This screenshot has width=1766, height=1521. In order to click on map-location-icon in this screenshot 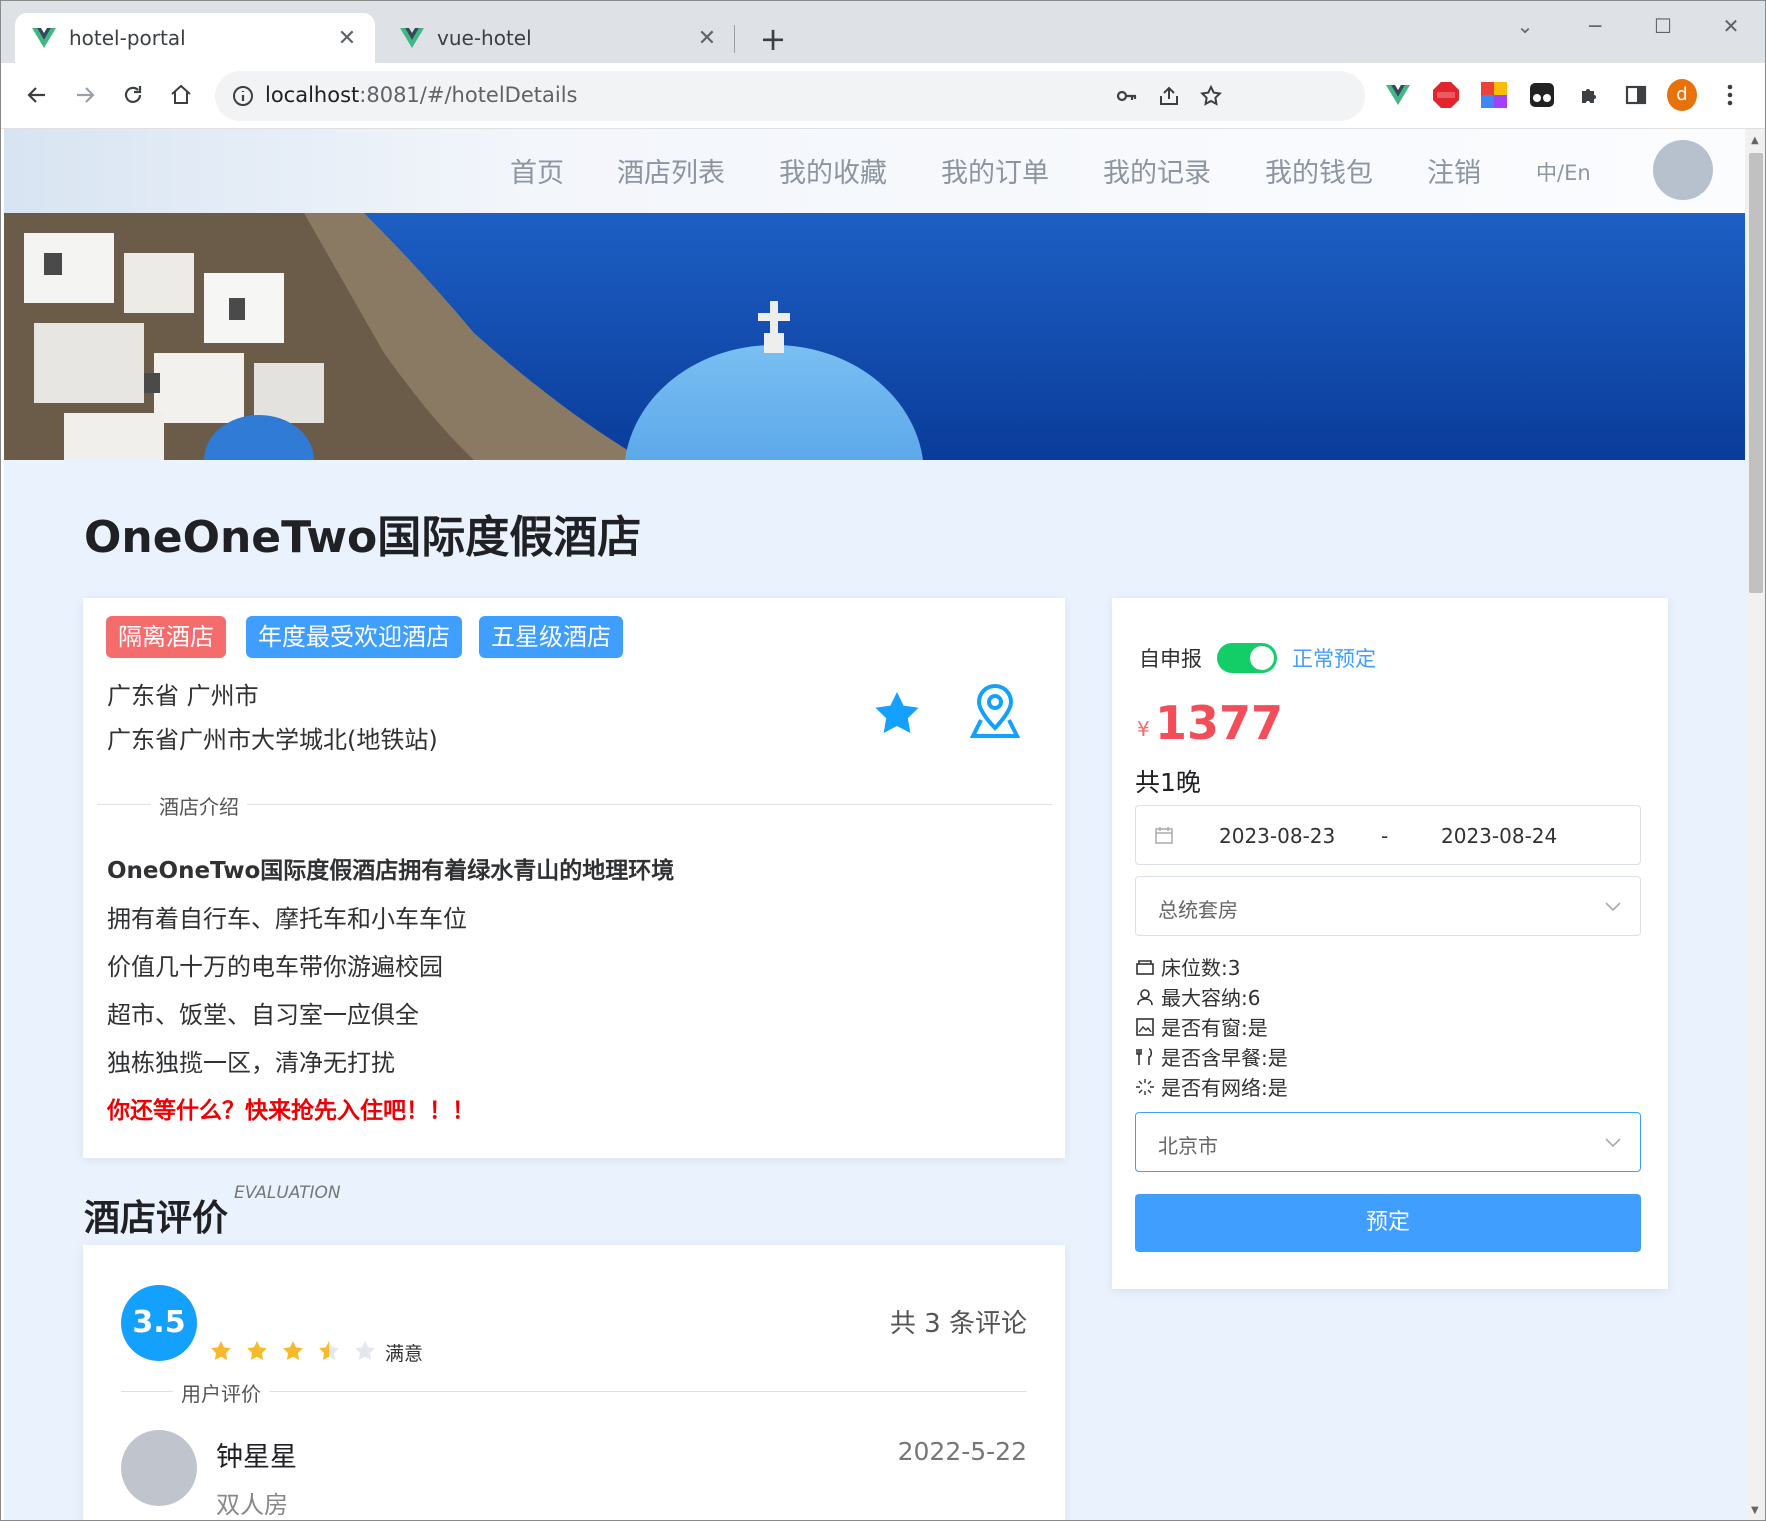, I will do `click(995, 712)`.